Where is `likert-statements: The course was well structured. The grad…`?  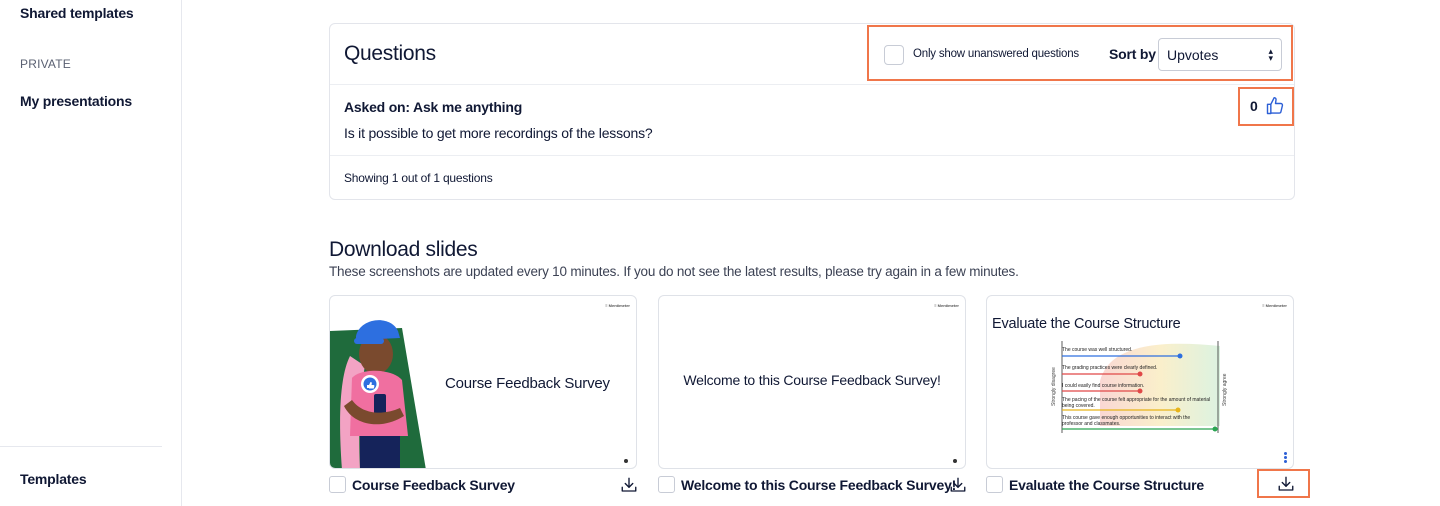 likert-statements: The course was well structured. The grad… is located at coordinates (1142, 388).